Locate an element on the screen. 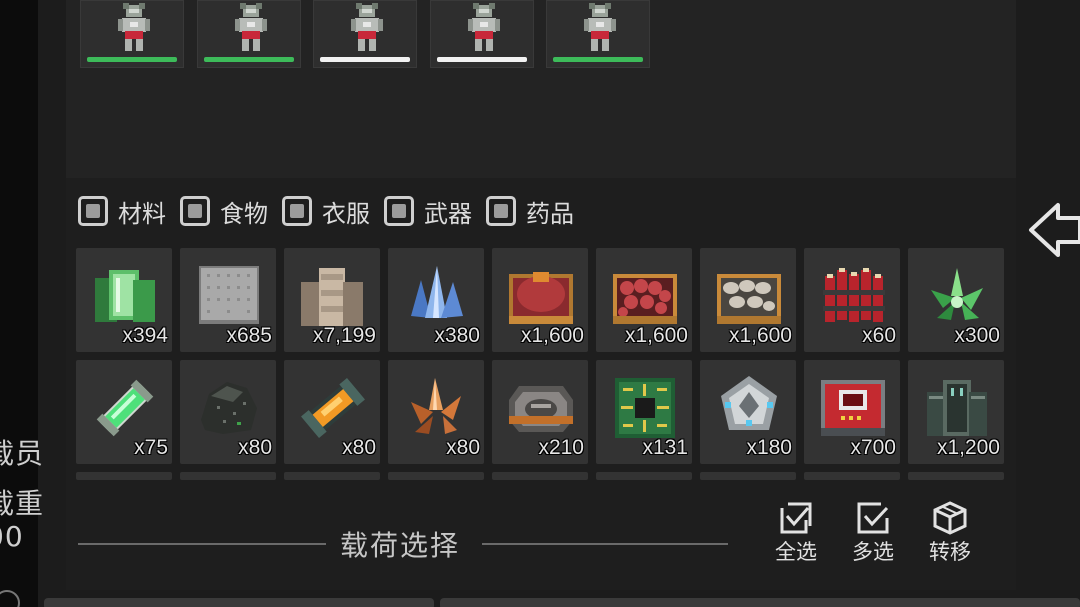  filter-label: 武器 is located at coordinates (448, 213).